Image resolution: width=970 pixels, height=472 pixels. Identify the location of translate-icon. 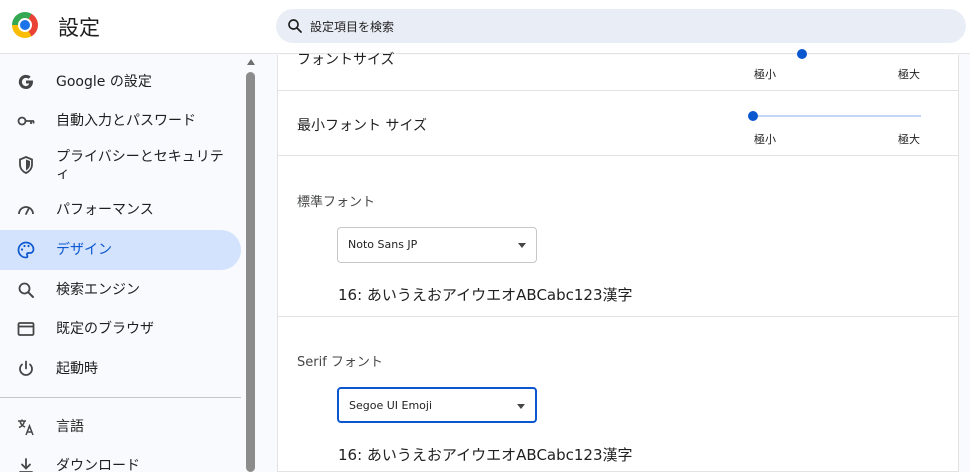
(26, 427).